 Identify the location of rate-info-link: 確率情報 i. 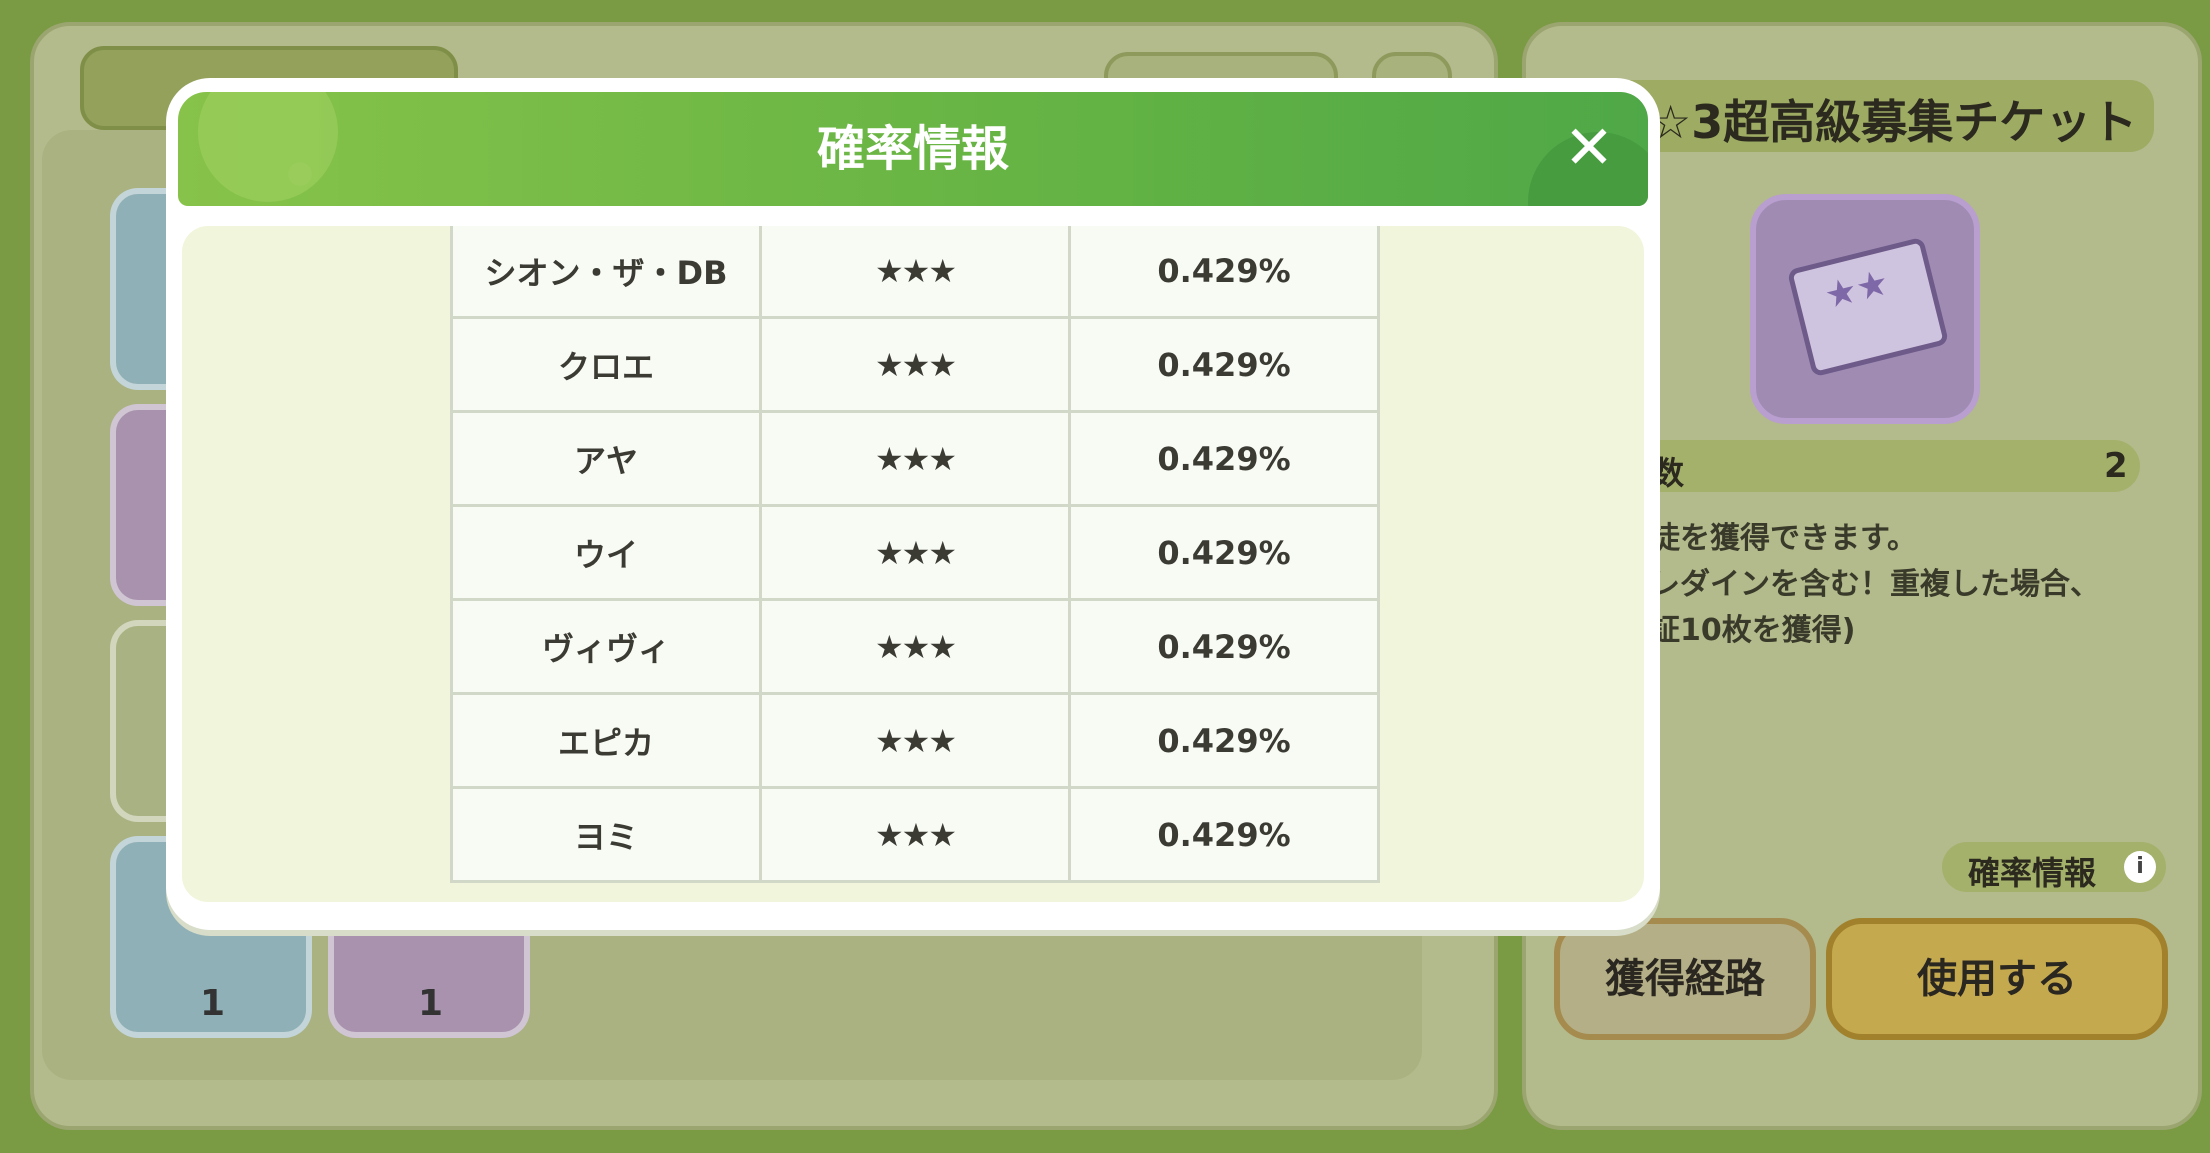
(2054, 867).